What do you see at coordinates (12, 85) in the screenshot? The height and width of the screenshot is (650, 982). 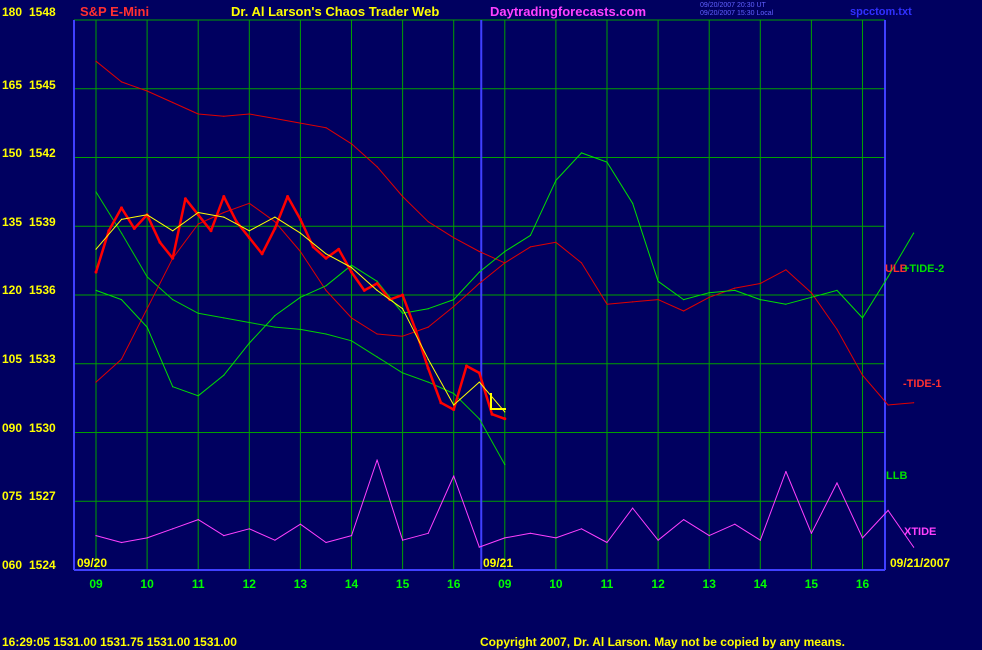 I see `y-label-1: 165` at bounding box center [12, 85].